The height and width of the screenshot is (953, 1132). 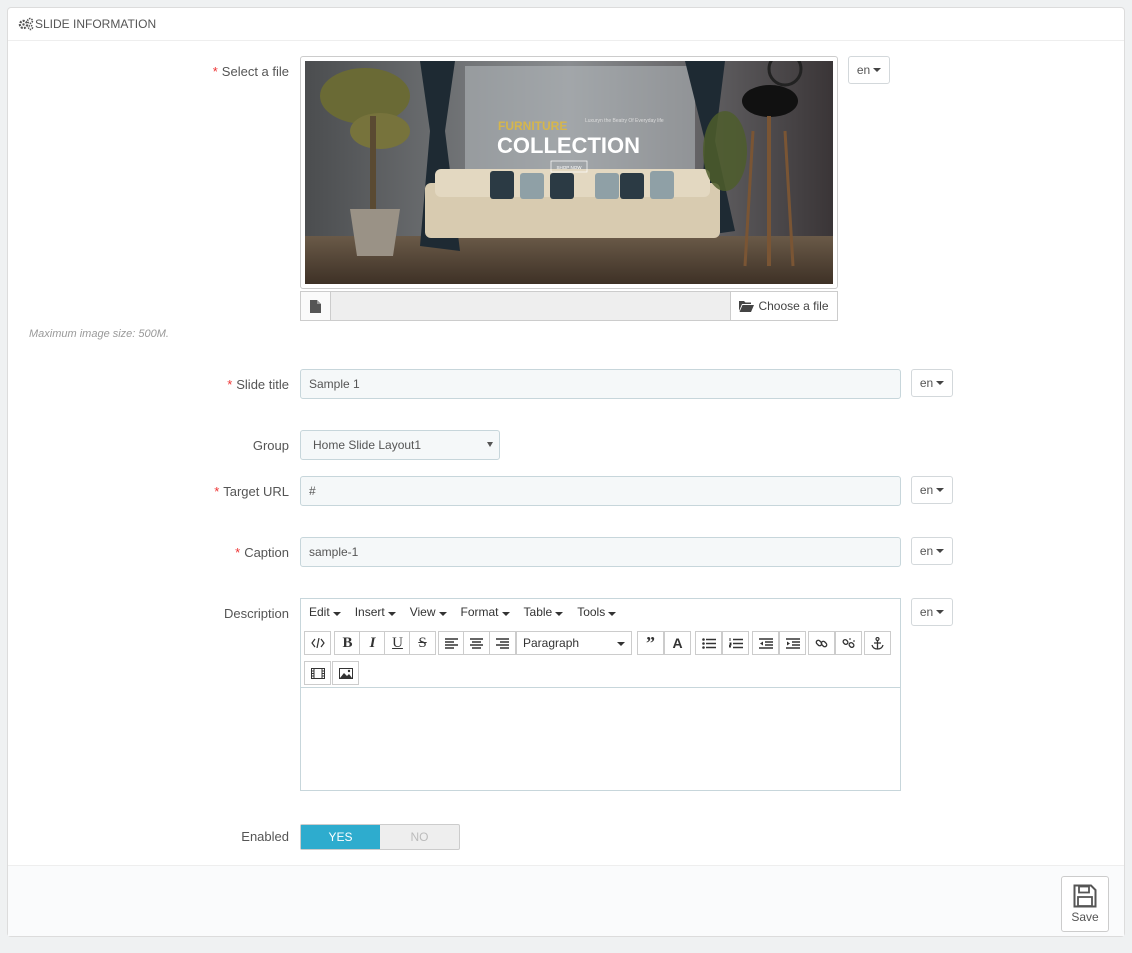 What do you see at coordinates (747, 306) in the screenshot?
I see `folder-open-icon` at bounding box center [747, 306].